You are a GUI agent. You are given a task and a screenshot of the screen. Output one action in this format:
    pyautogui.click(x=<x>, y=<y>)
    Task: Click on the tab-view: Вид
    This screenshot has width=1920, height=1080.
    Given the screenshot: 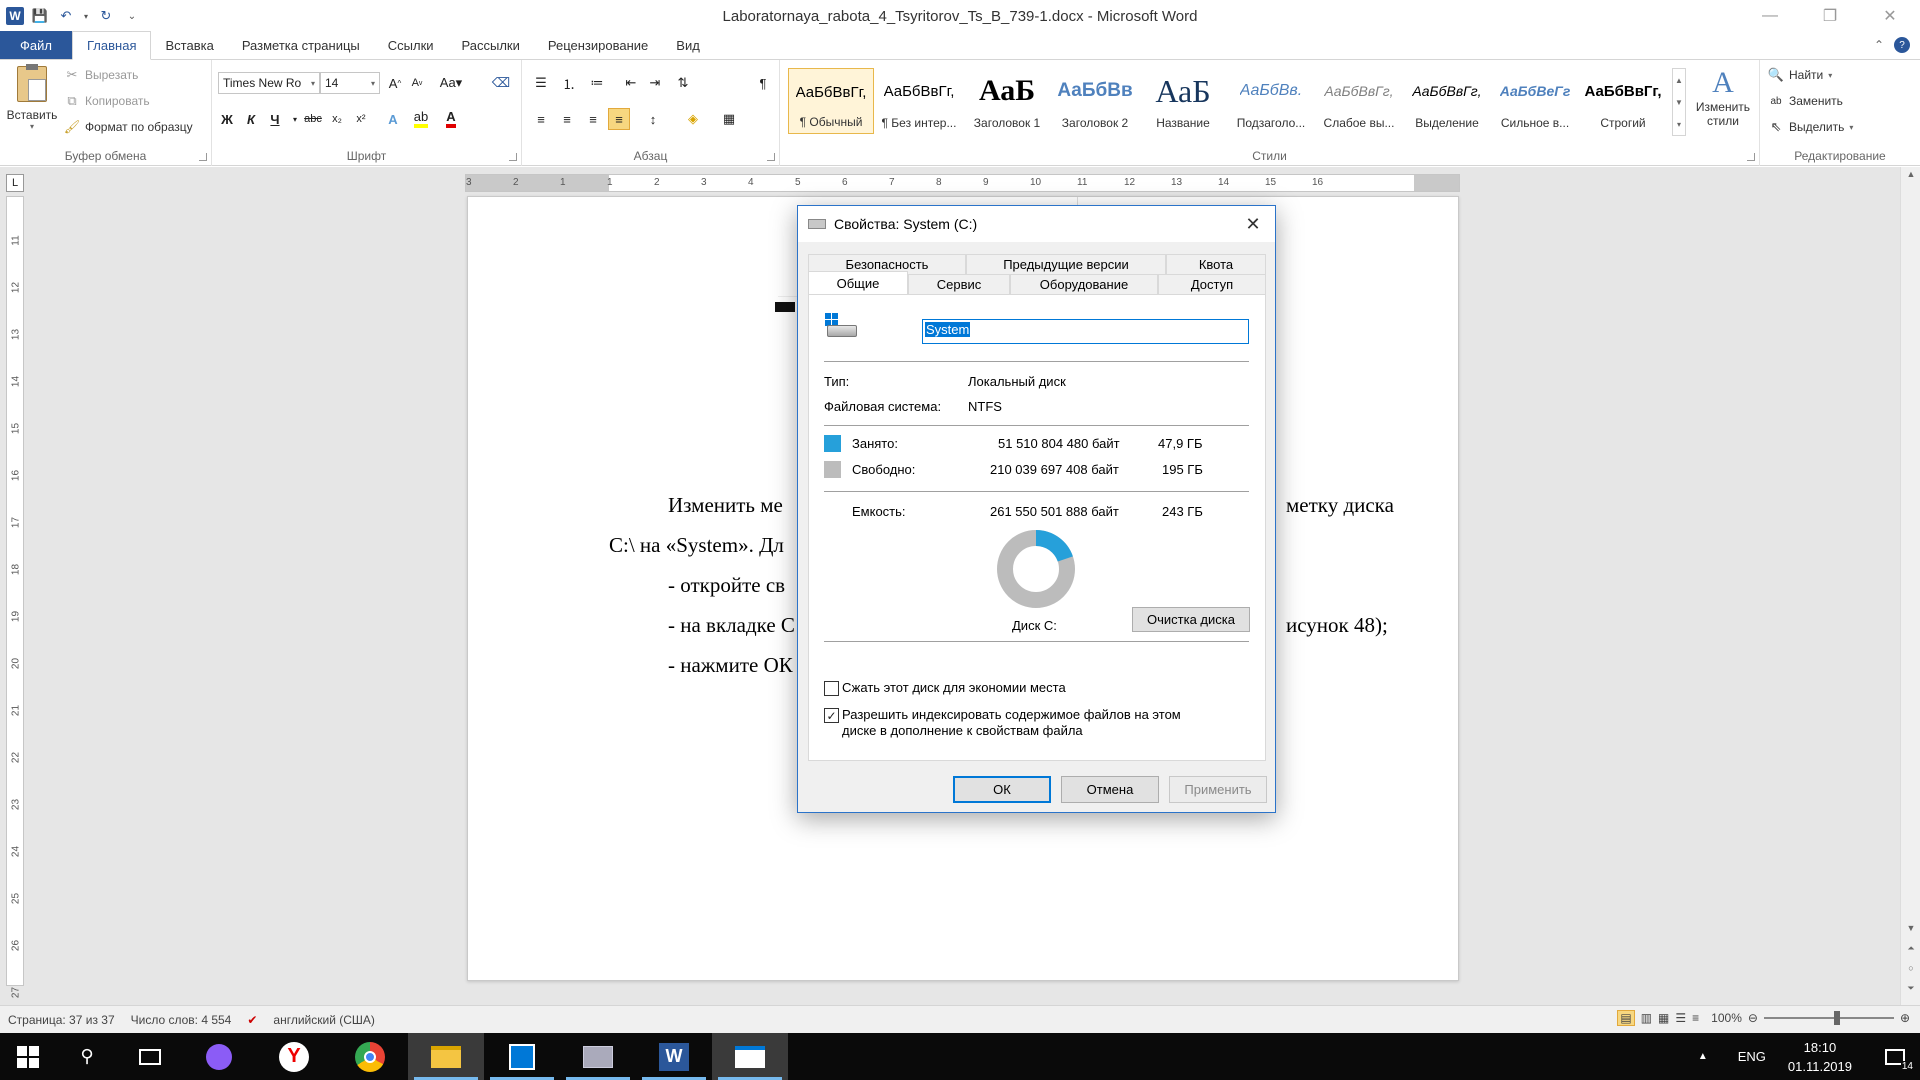 What is the action you would take?
    pyautogui.click(x=688, y=45)
    